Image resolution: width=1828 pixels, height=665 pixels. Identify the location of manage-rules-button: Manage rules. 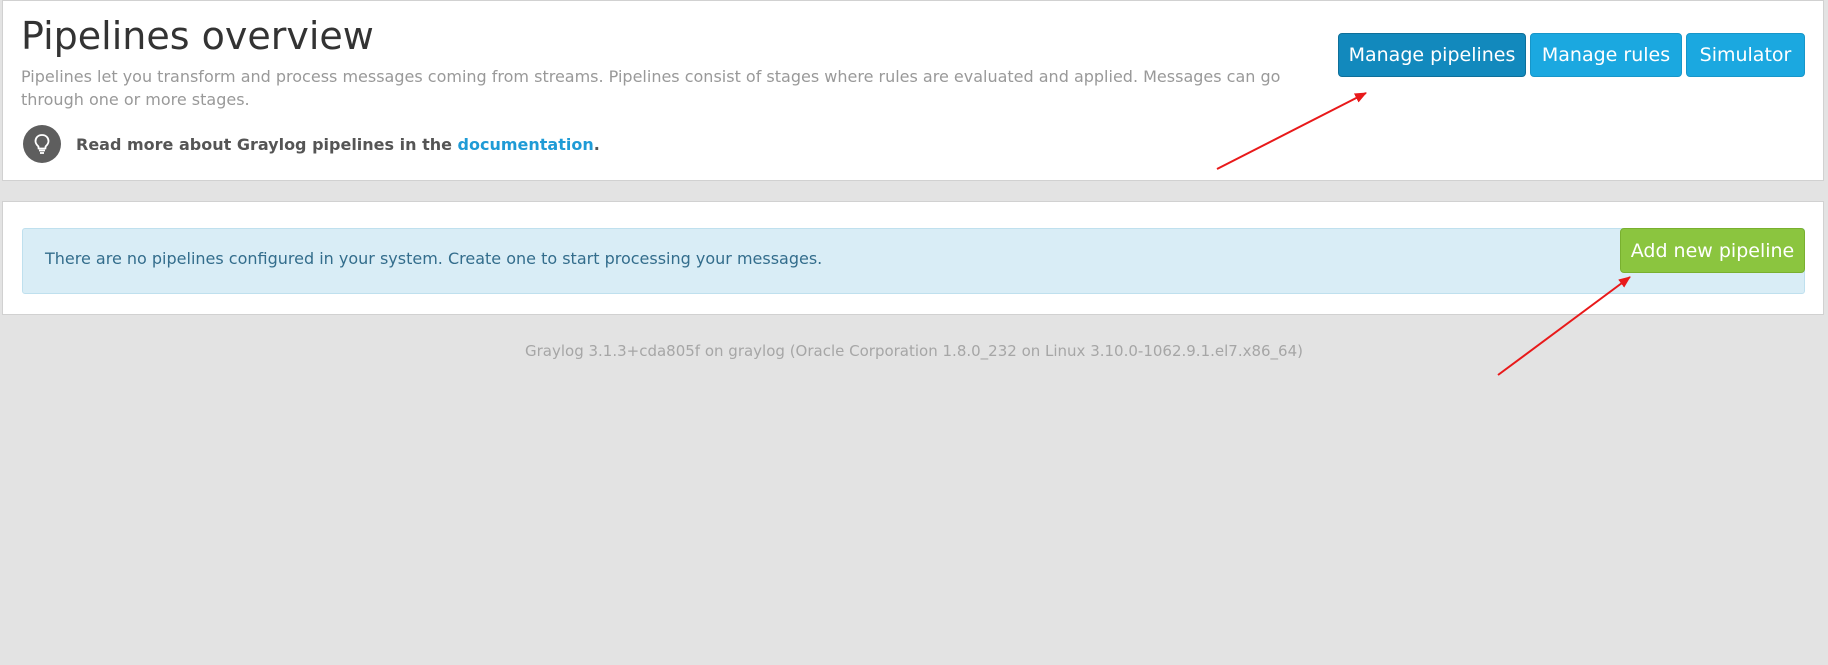
(1606, 55).